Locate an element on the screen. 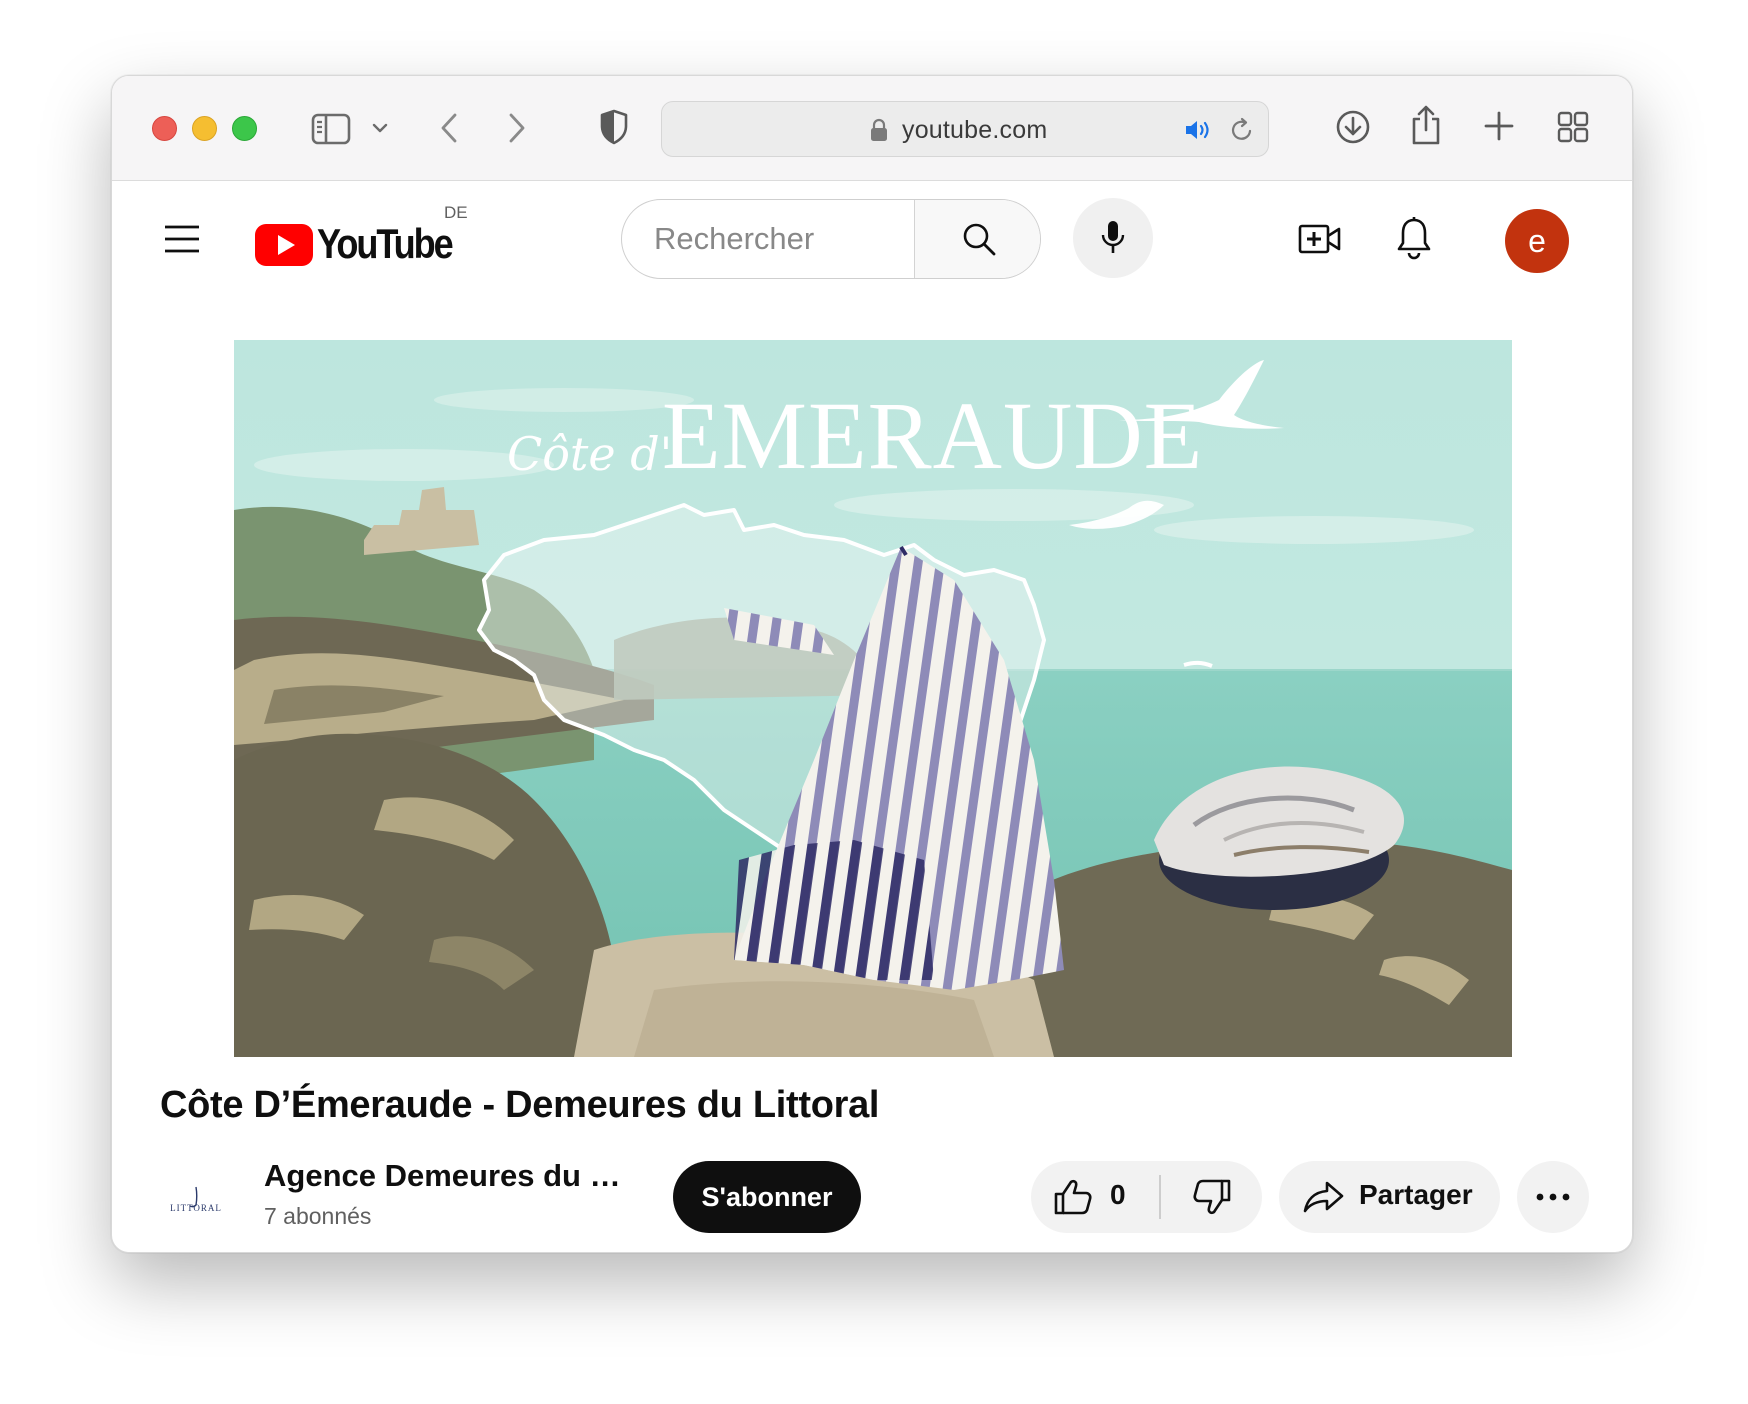 Image resolution: width=1748 pixels, height=1404 pixels. close-window-button is located at coordinates (164, 128).